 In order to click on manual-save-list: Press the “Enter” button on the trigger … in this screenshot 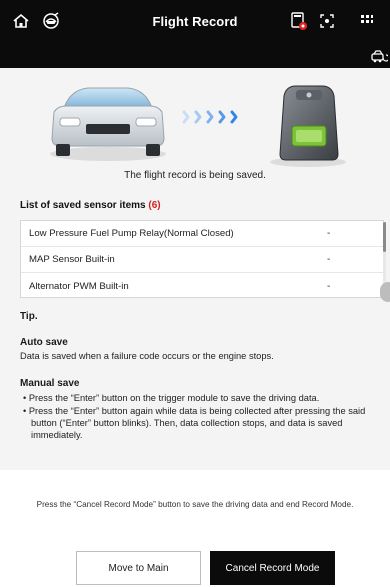, I will do `click(202, 417)`.